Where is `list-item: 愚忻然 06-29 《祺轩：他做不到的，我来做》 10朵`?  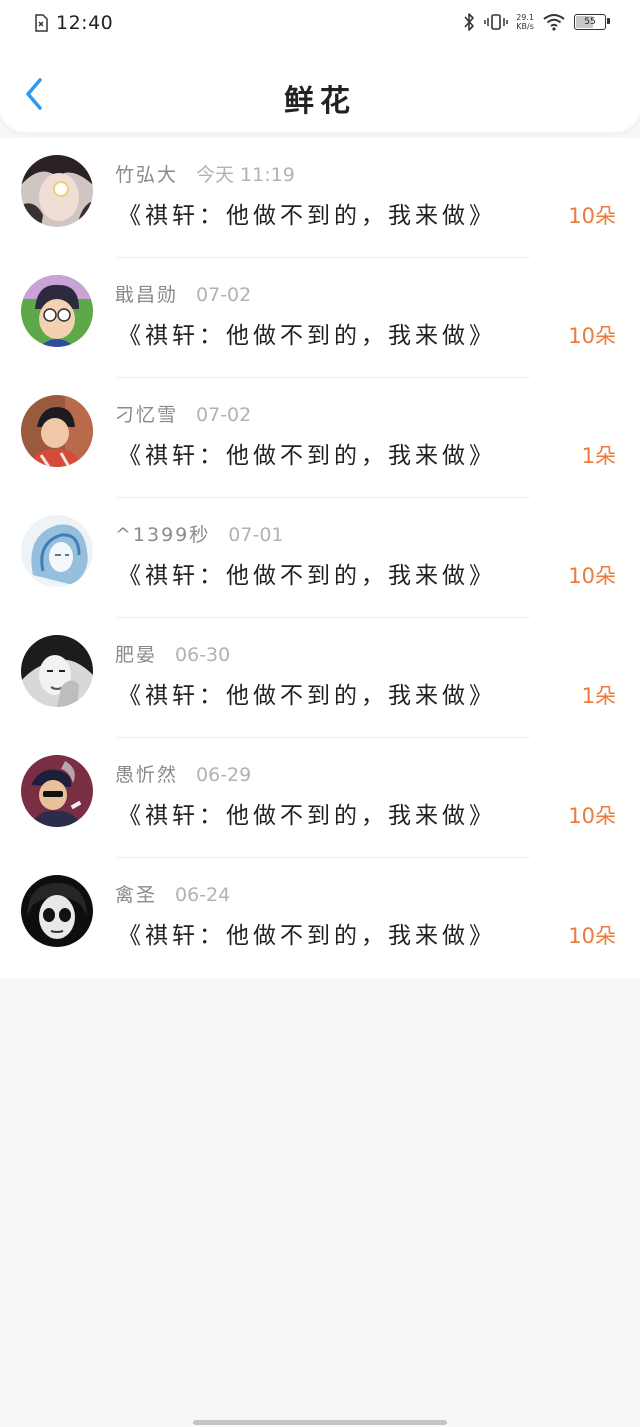 list-item: 愚忻然 06-29 《祺轩：他做不到的，我来做》 10朵 is located at coordinates (320, 798).